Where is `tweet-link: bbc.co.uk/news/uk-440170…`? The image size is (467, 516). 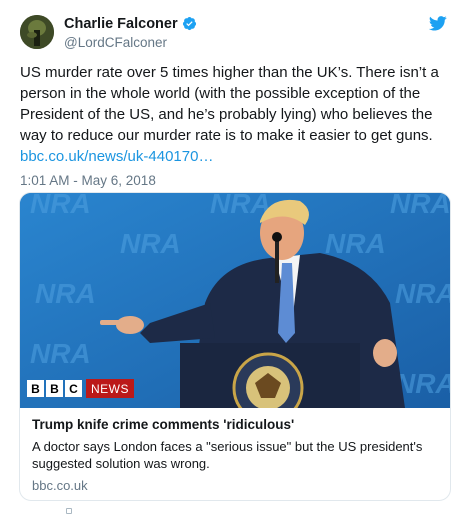
tweet-link: bbc.co.uk/news/uk-440170… is located at coordinates (234, 156).